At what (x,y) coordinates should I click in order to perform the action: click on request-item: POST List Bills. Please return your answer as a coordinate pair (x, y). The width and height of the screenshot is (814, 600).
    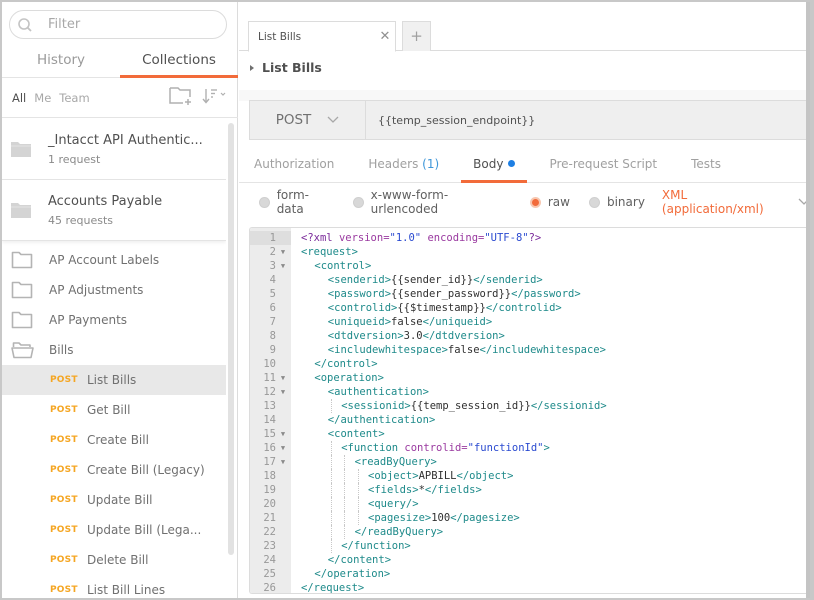
    Looking at the image, I should click on (114, 380).